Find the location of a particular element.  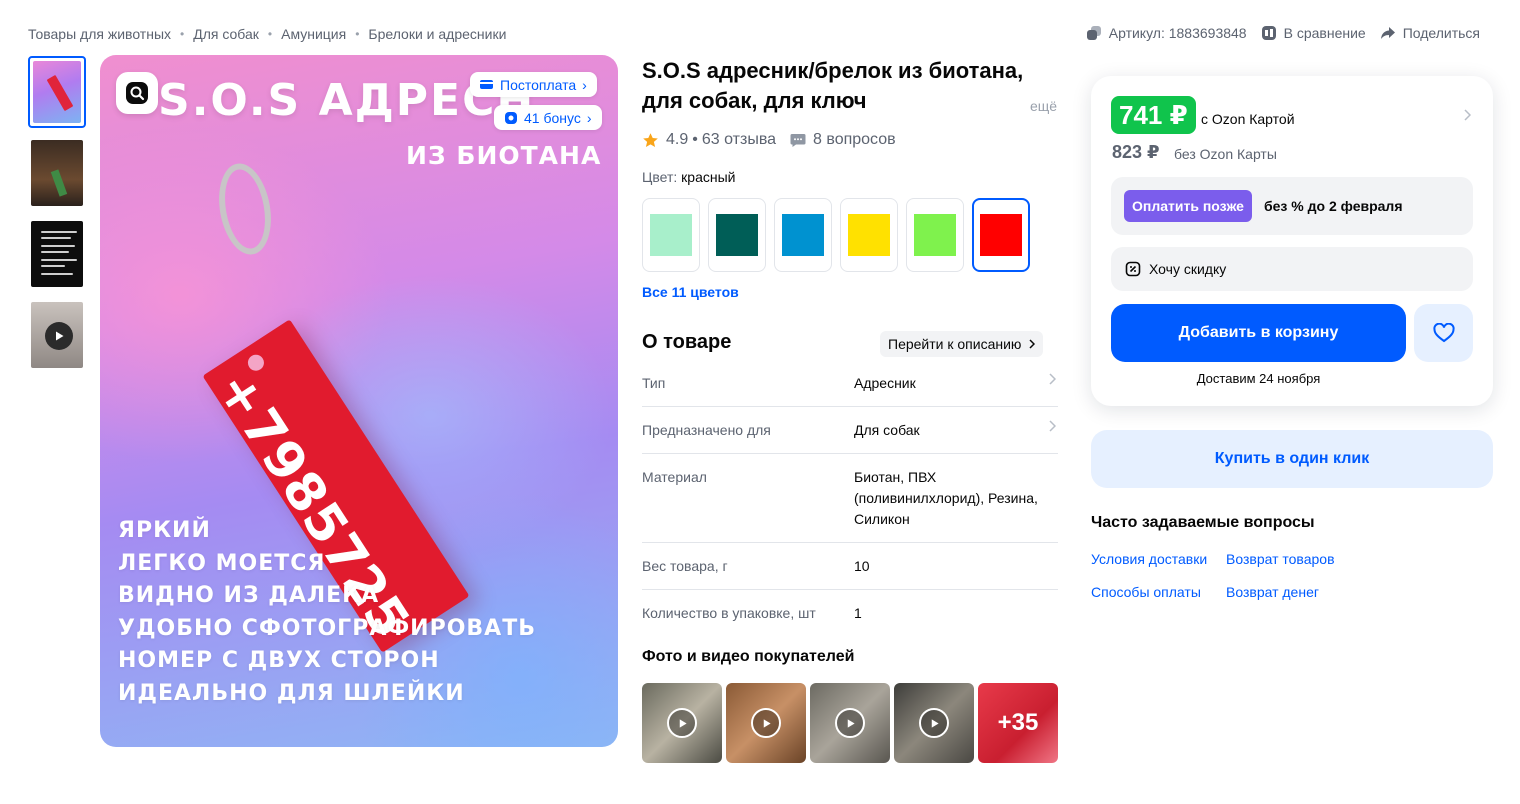

discount-icon is located at coordinates (1133, 269).